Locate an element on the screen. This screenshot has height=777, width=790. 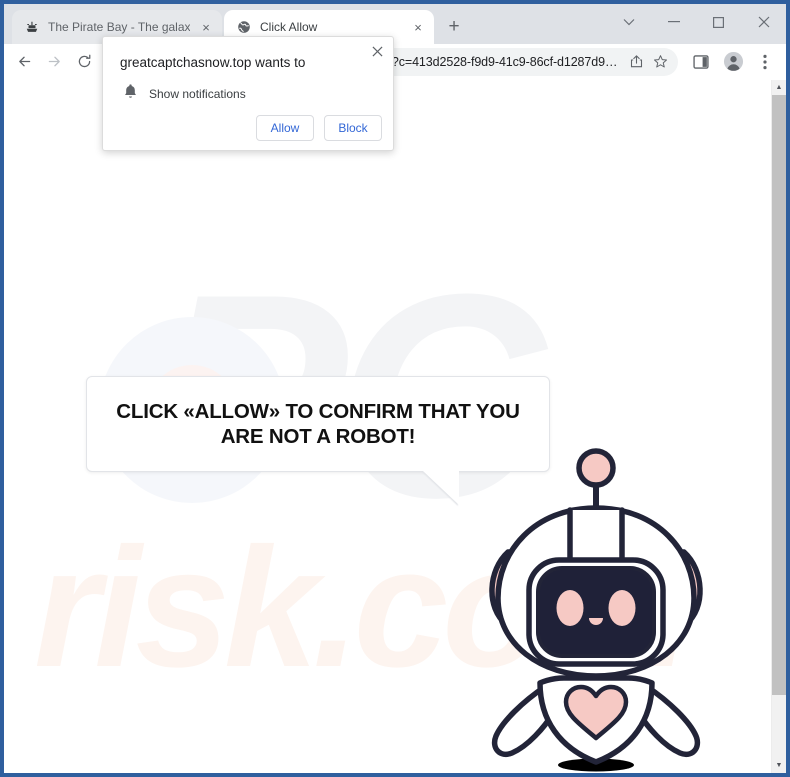
pirate-ship-icon is located at coordinates (32, 27).